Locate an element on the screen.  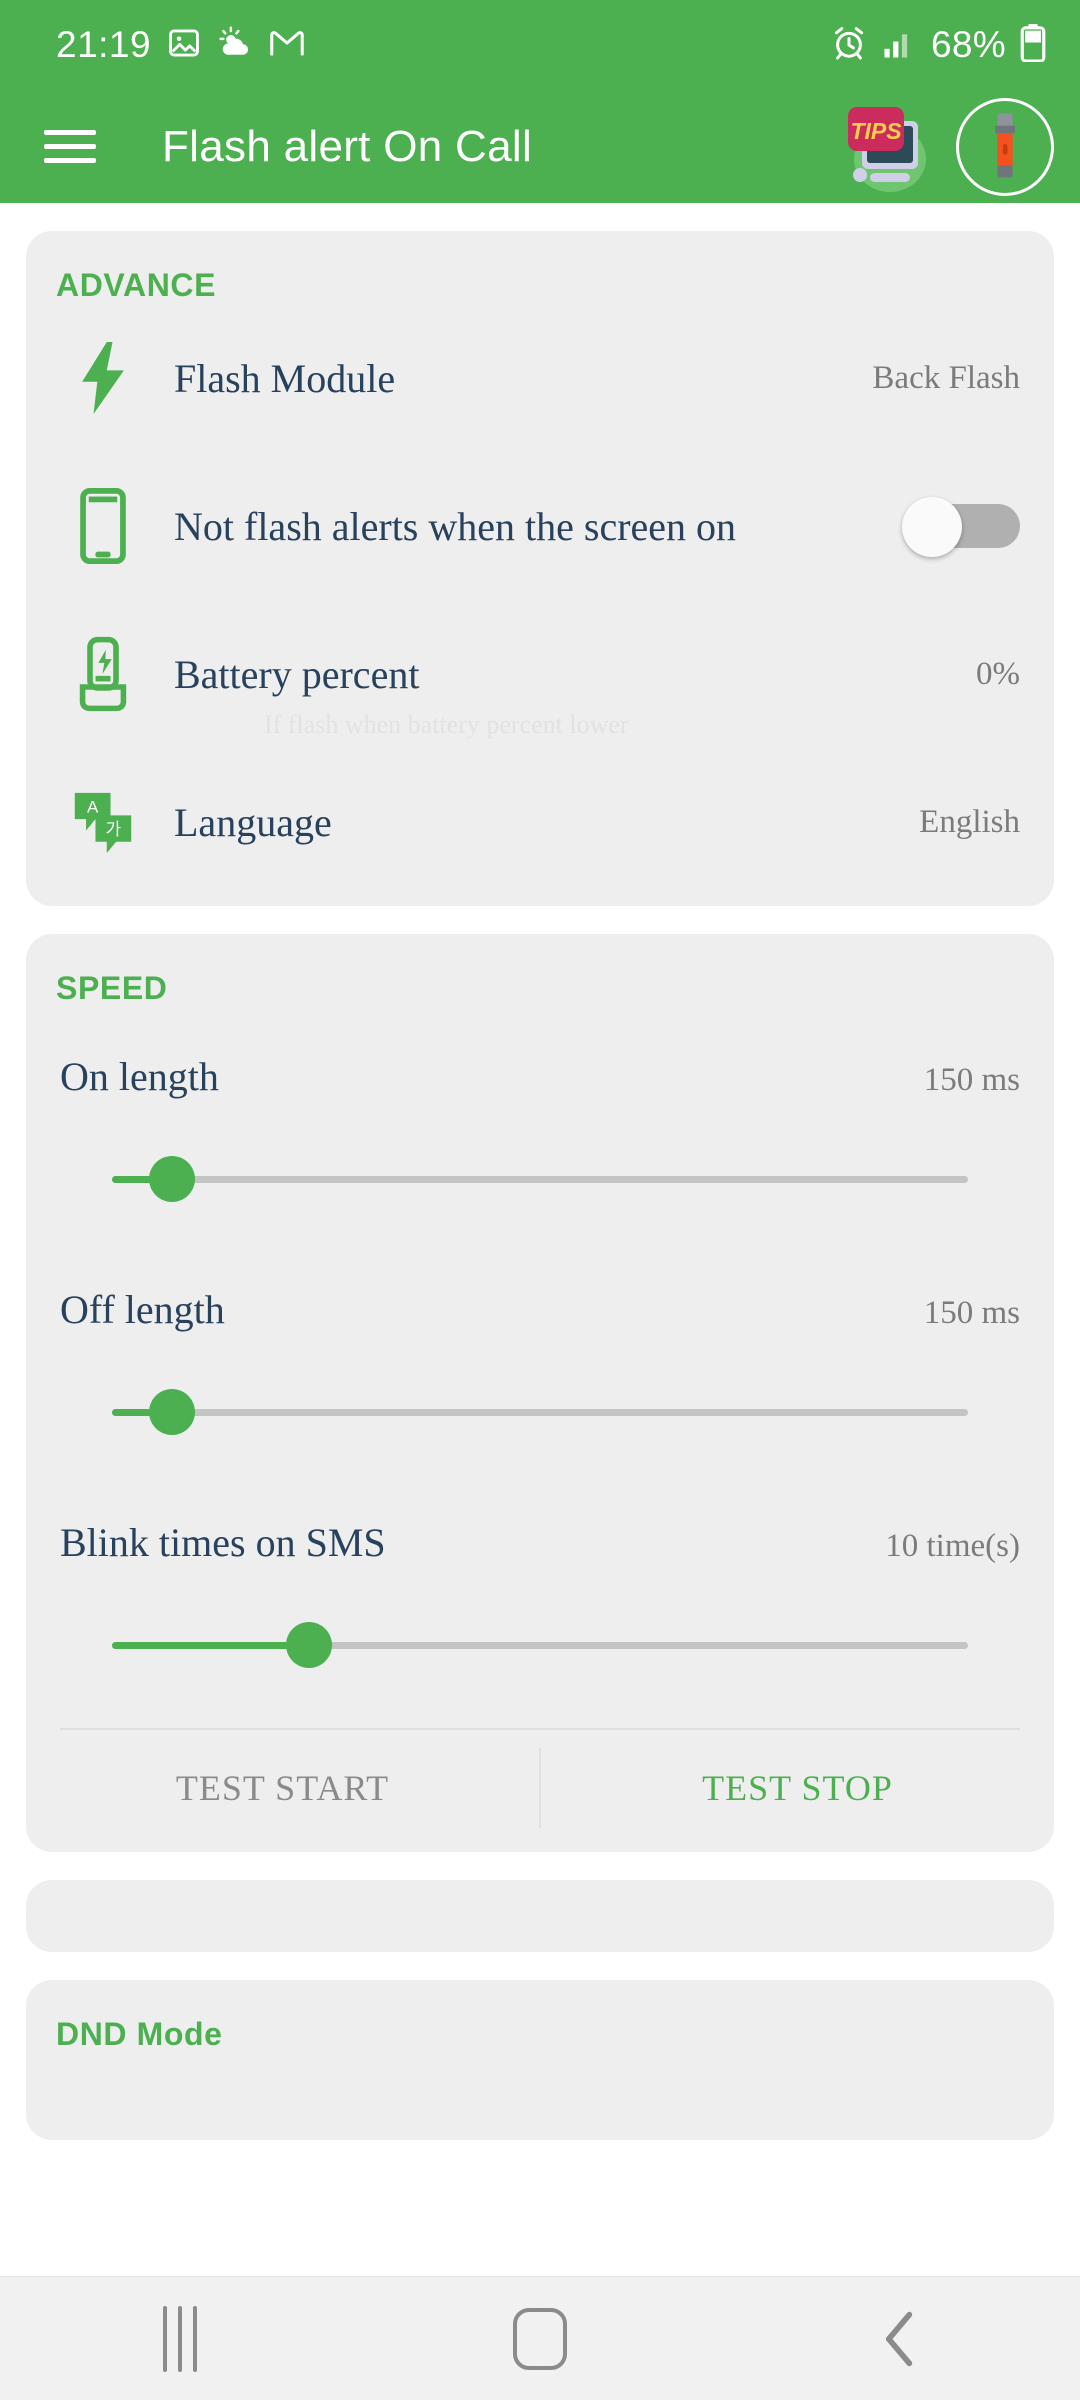
row-label: Battery percent is located at coordinates (297, 674).